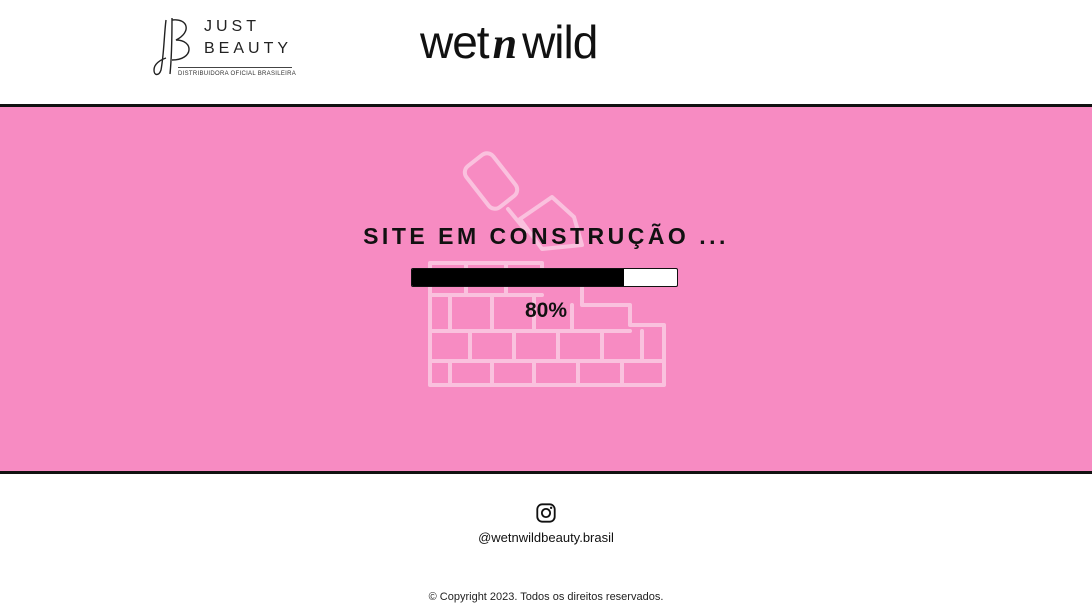 Image resolution: width=1092 pixels, height=614 pixels. What do you see at coordinates (455, 42) in the screenshot?
I see `logo-text-wet: wet` at bounding box center [455, 42].